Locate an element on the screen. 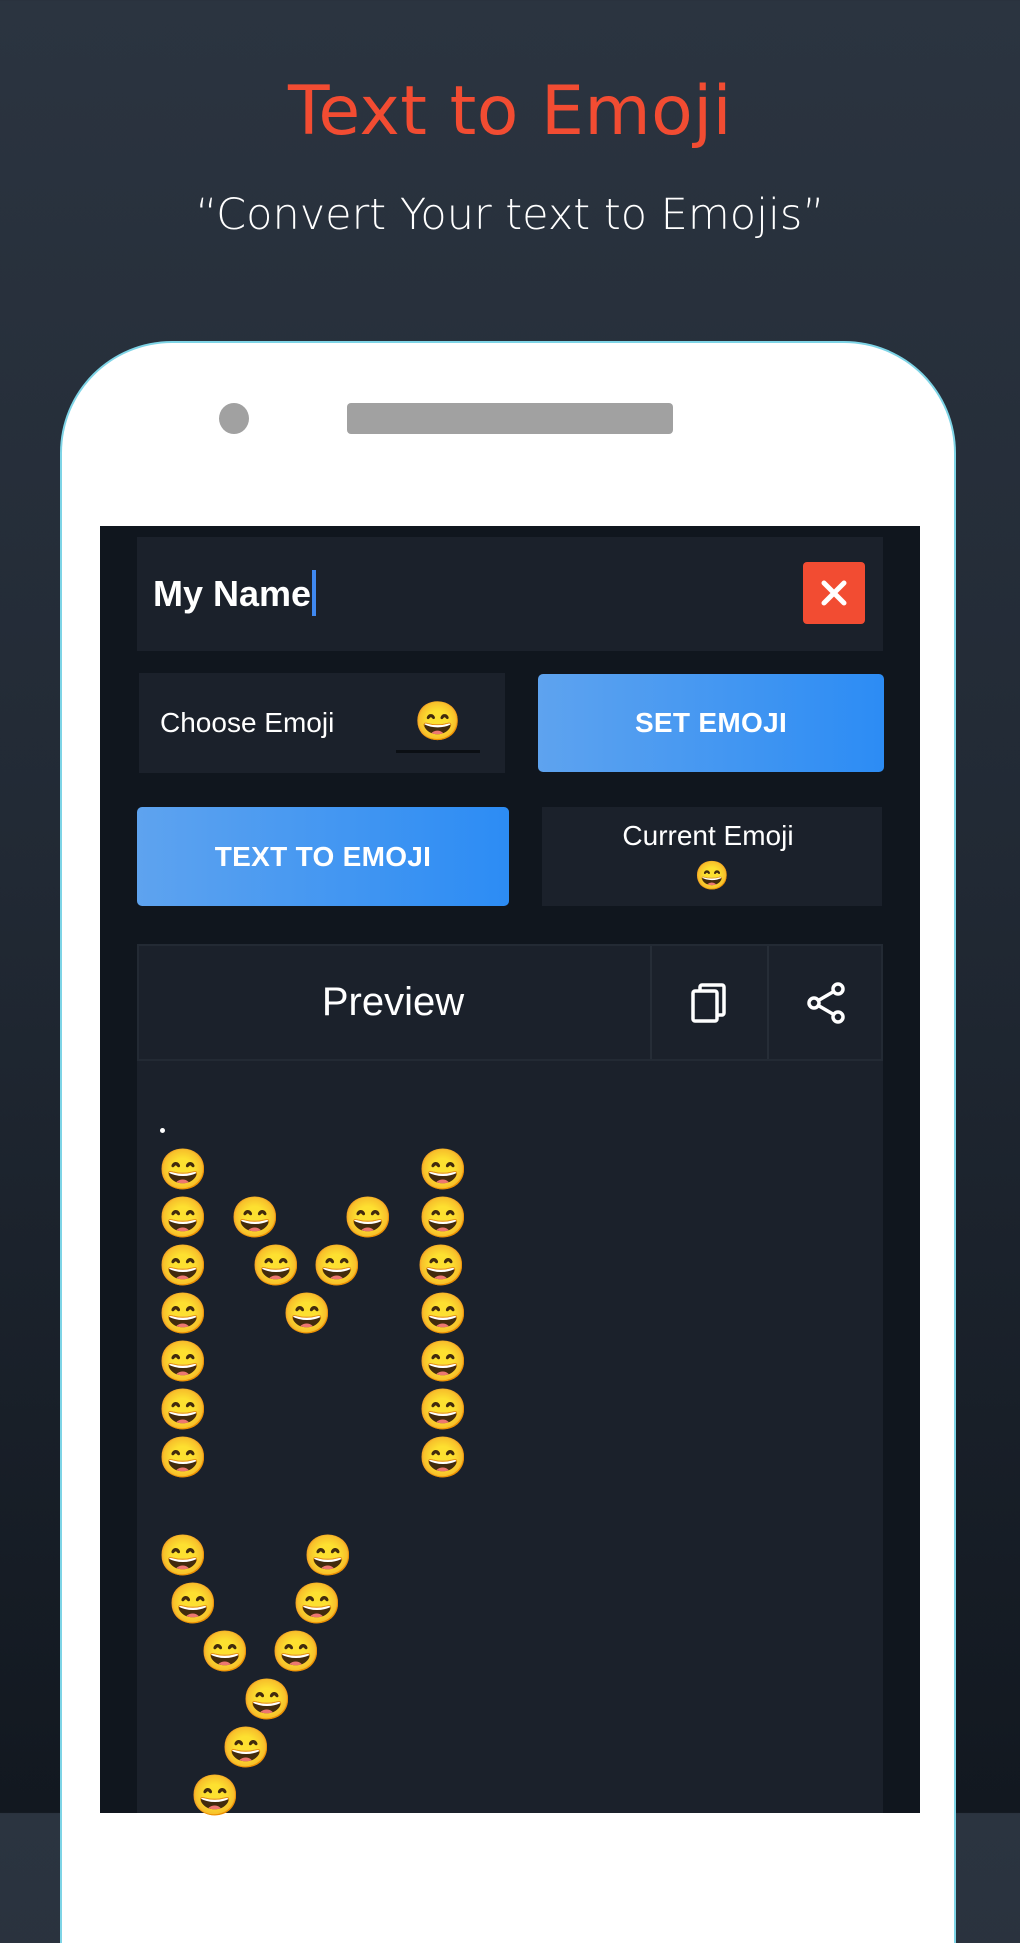  copy-button is located at coordinates (710, 1003).